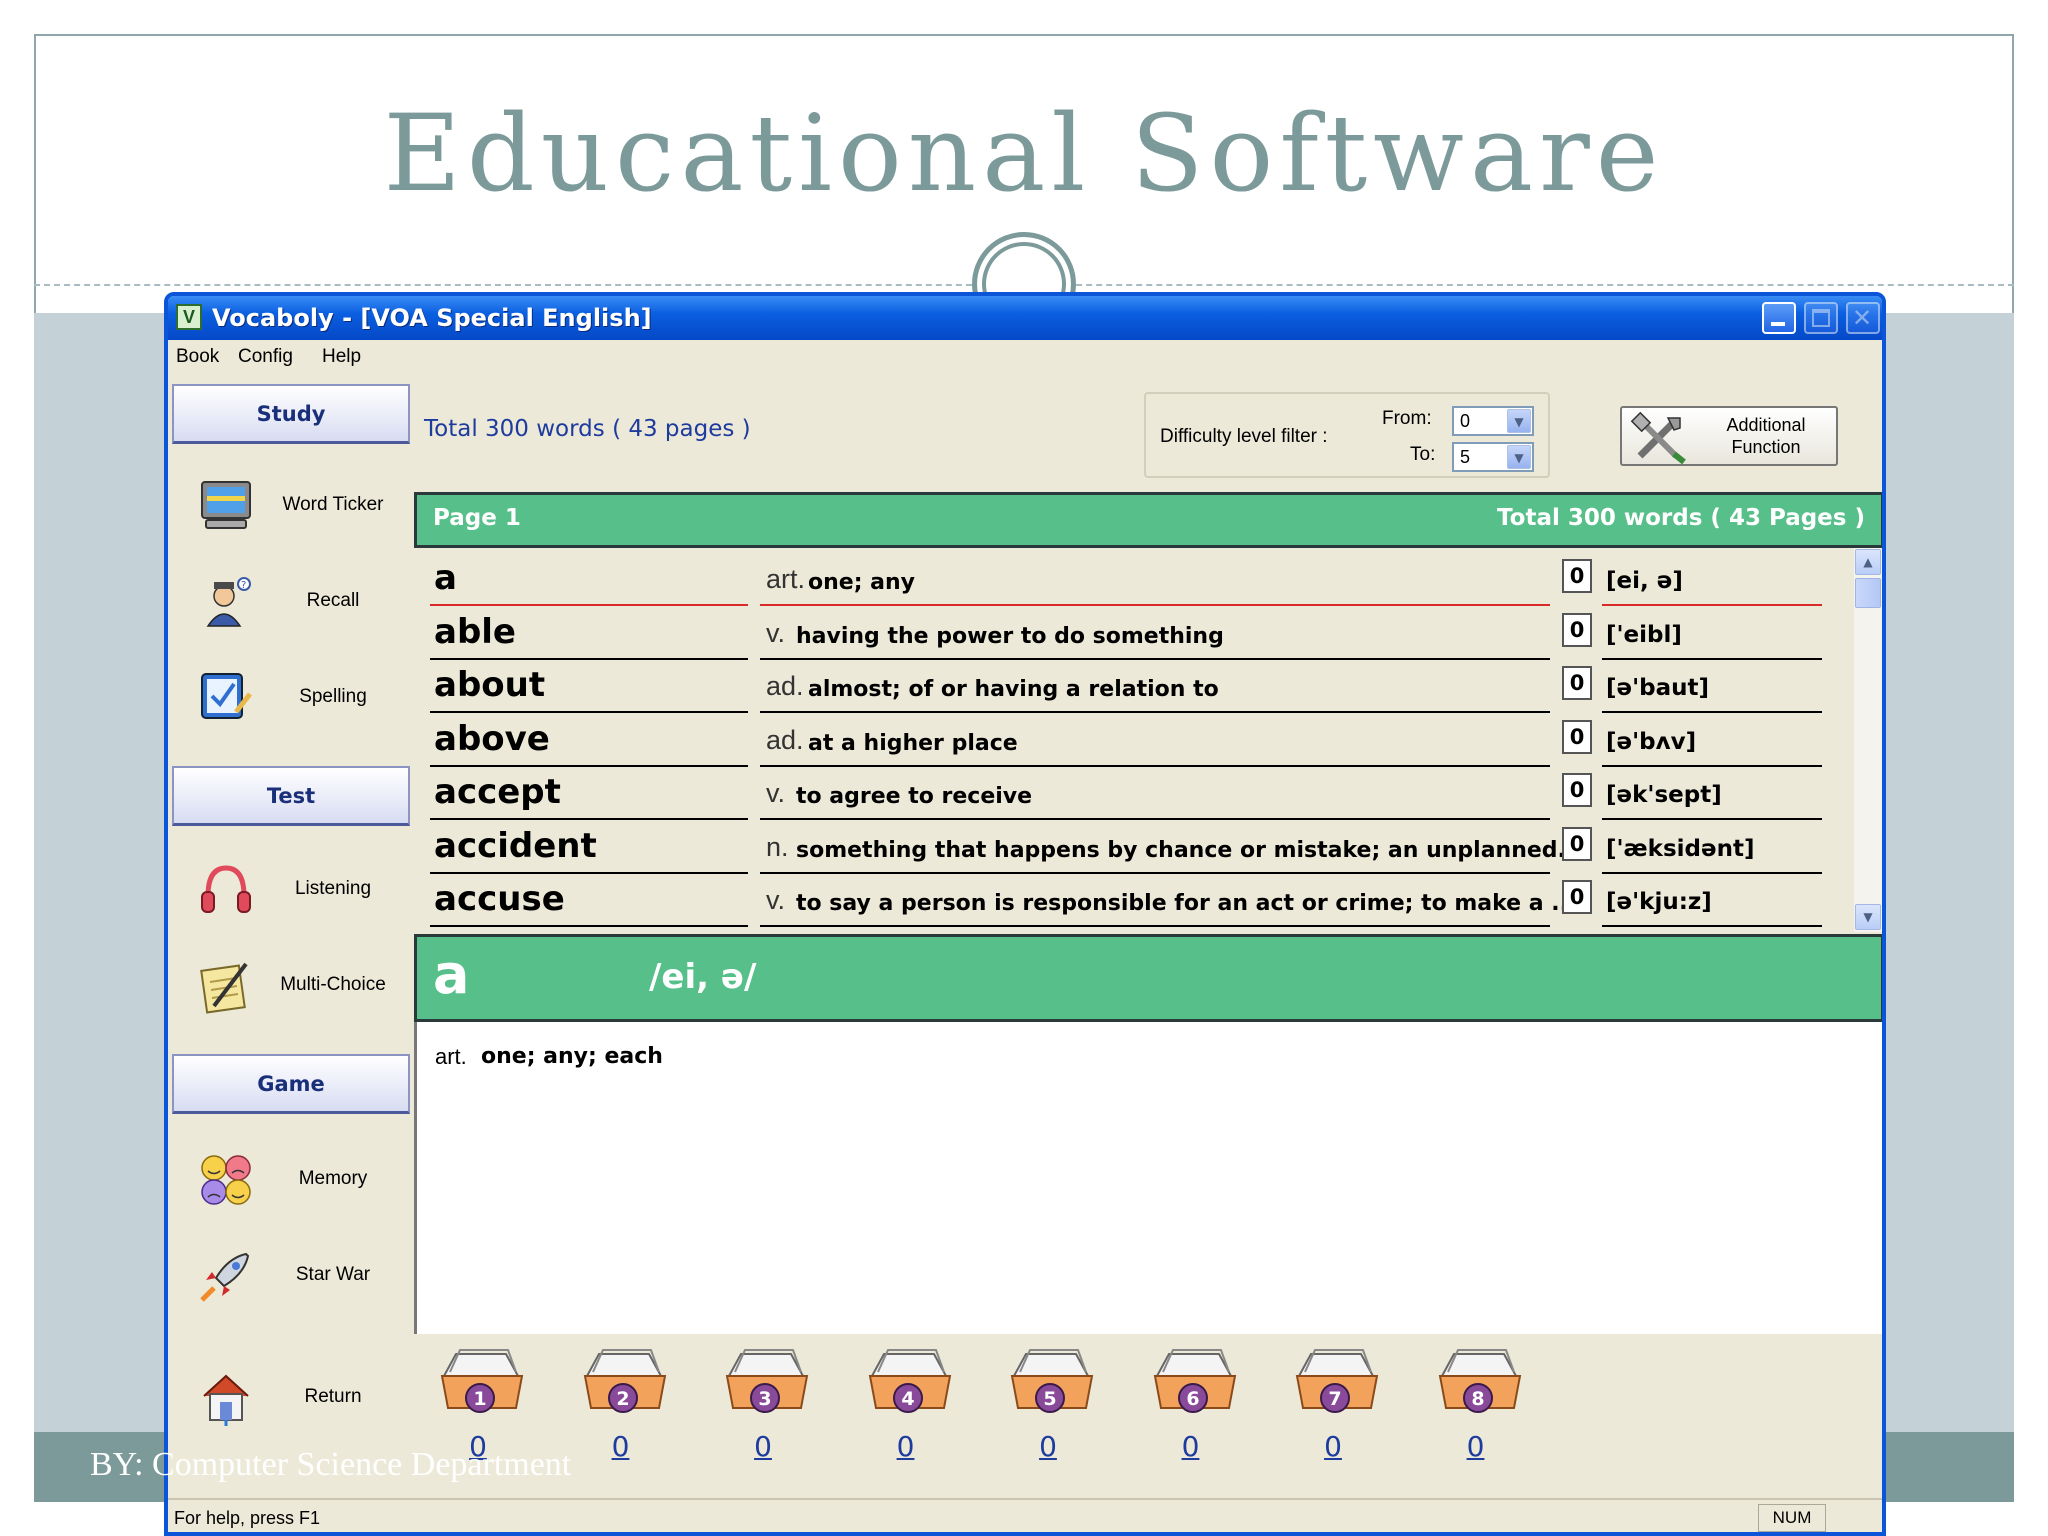  I want to click on word-row: above ad. at a higher place 0 [ə'bʌv], so click(1133, 741).